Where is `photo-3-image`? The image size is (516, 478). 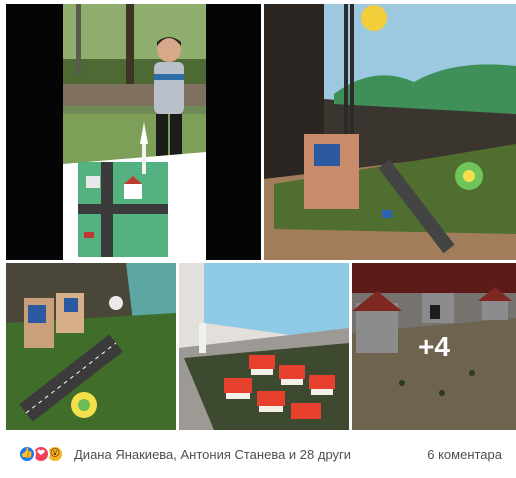
photo-3-image is located at coordinates (91, 346).